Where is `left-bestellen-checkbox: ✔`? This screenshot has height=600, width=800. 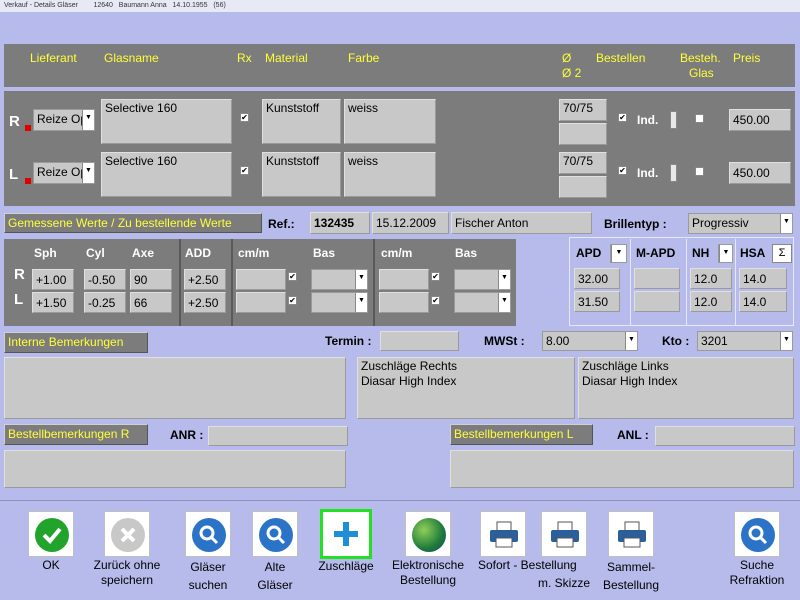
left-bestellen-checkbox: ✔ is located at coordinates (622, 170).